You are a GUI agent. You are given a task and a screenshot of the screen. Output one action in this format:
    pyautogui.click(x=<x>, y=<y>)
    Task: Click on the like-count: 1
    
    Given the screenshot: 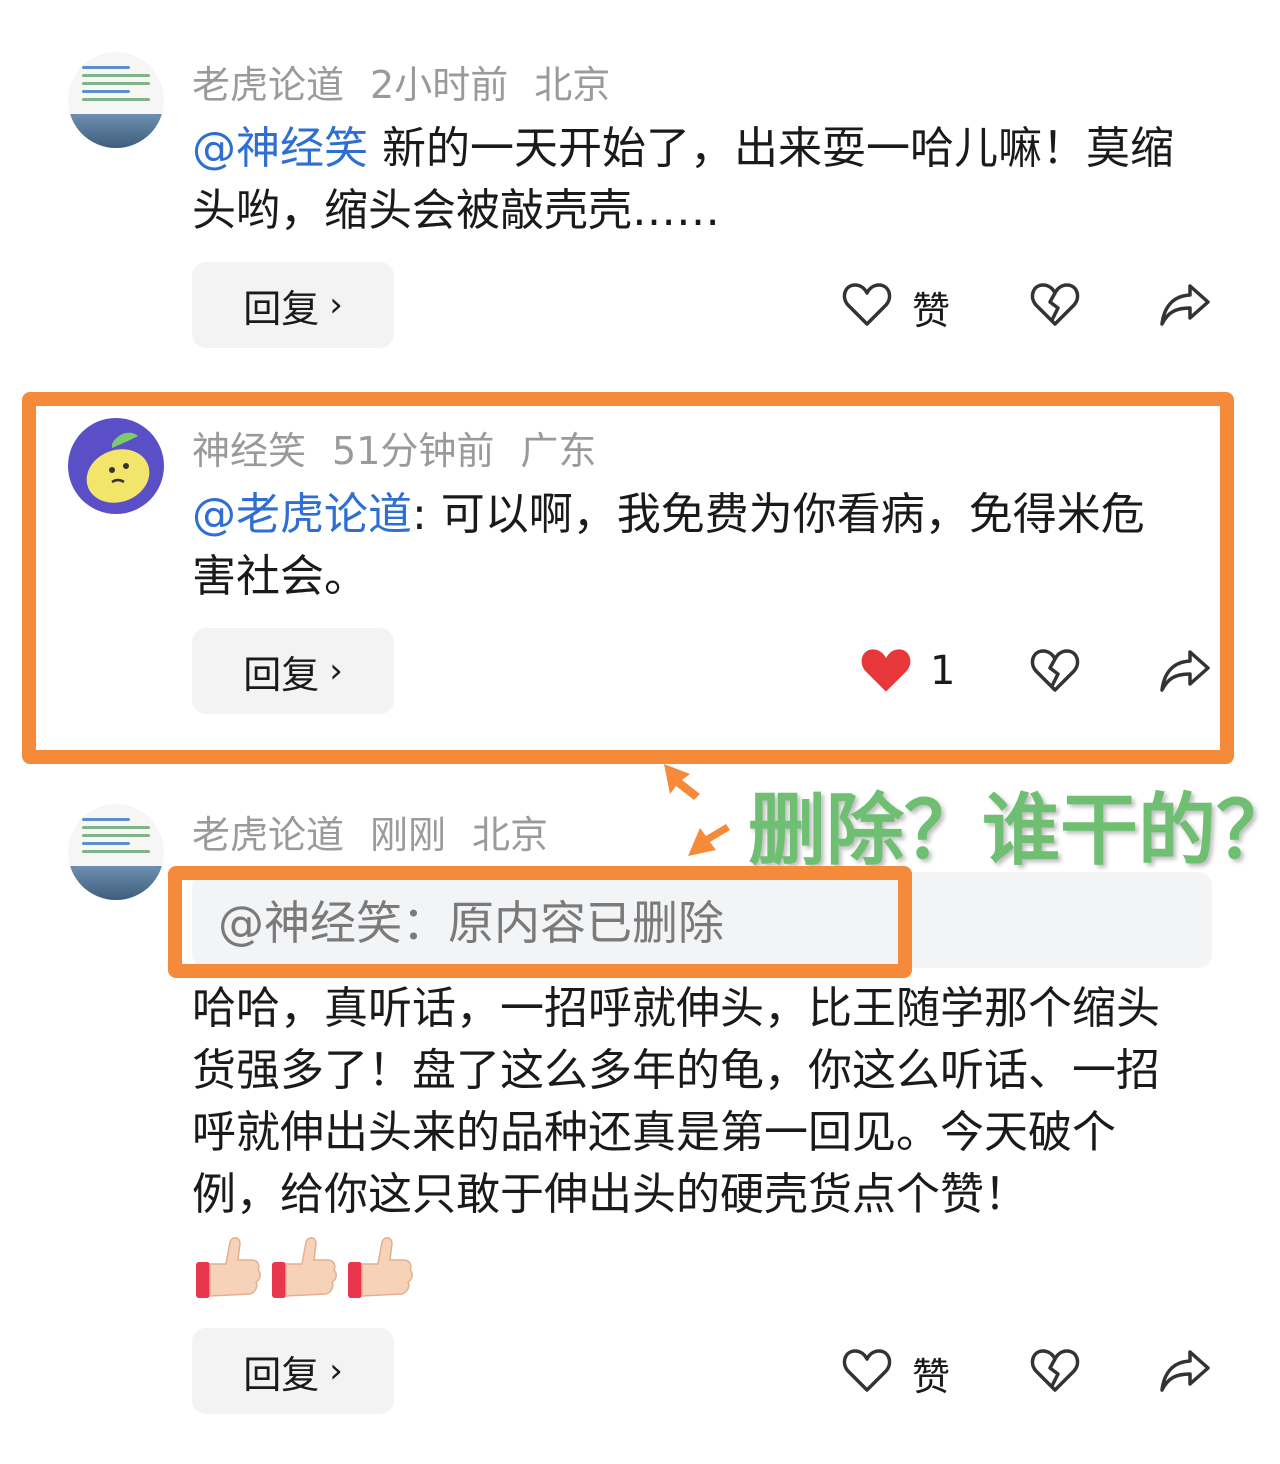 What is the action you would take?
    pyautogui.click(x=943, y=671)
    